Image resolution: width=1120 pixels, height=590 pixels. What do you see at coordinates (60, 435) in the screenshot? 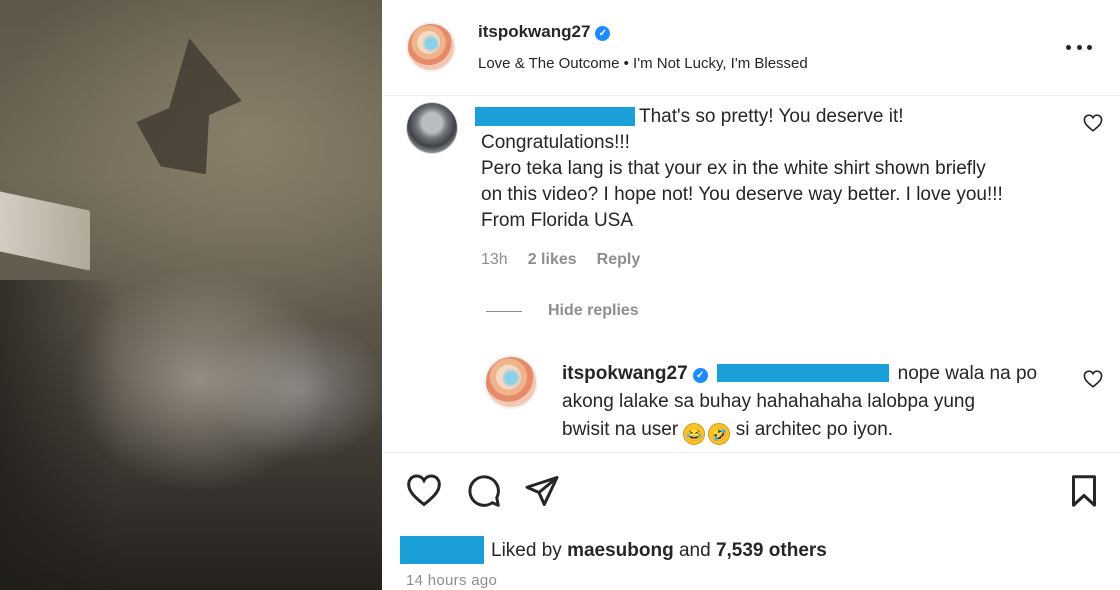
I see `wall-shadow` at bounding box center [60, 435].